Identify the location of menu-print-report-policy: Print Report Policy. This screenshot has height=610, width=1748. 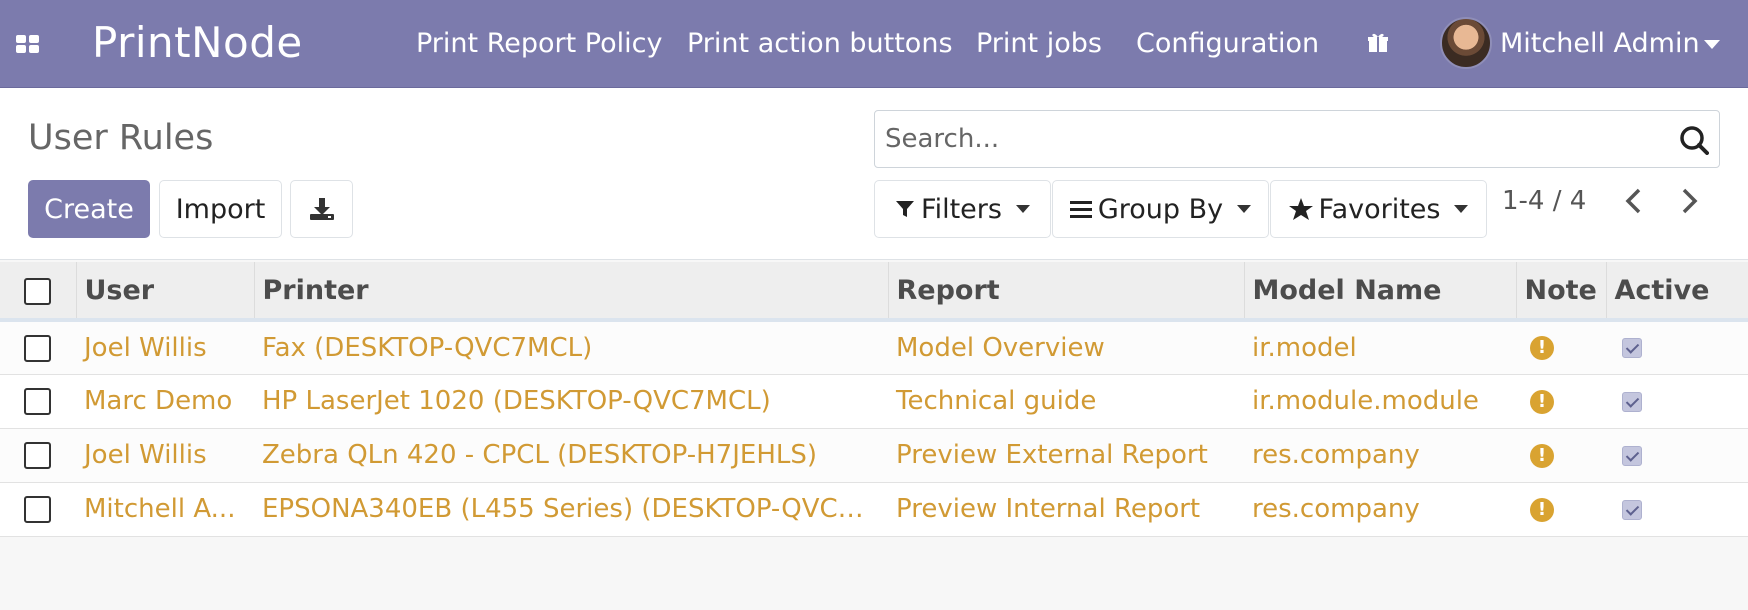
(539, 43).